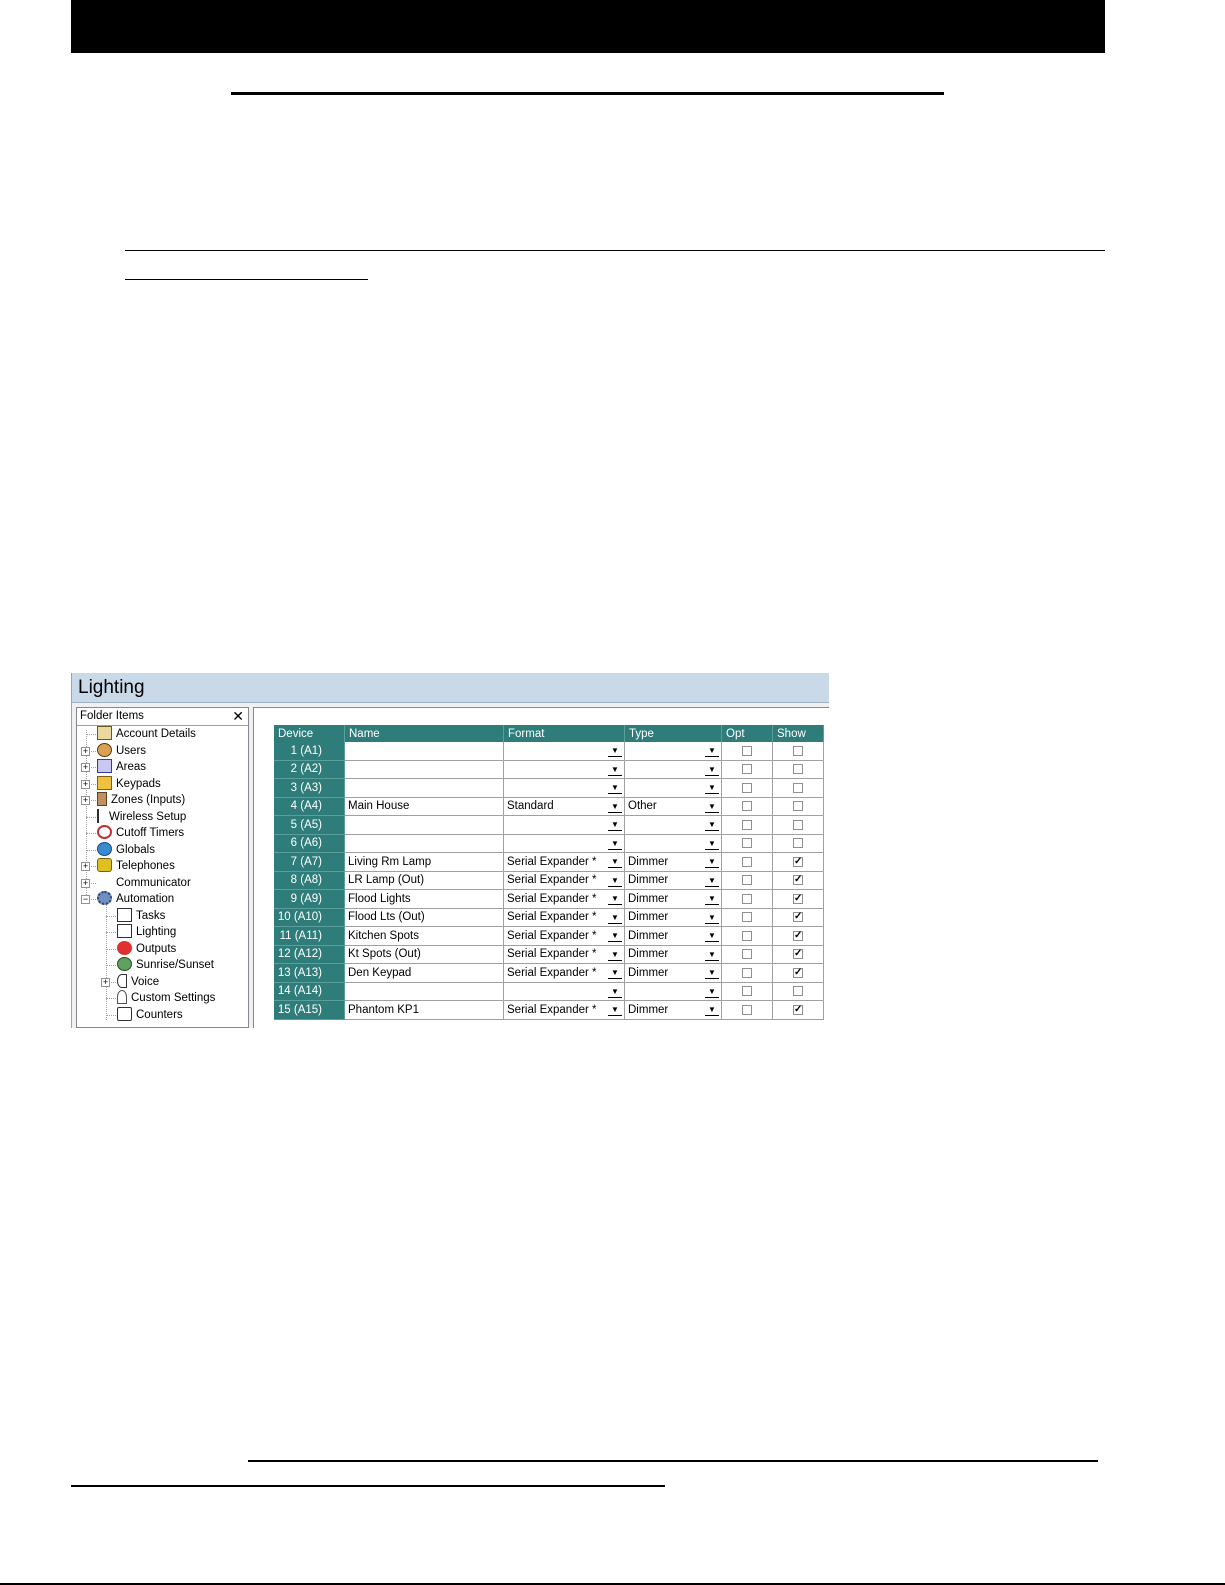 The image size is (1225, 1585). I want to click on column-header-opt: Opt, so click(747, 733).